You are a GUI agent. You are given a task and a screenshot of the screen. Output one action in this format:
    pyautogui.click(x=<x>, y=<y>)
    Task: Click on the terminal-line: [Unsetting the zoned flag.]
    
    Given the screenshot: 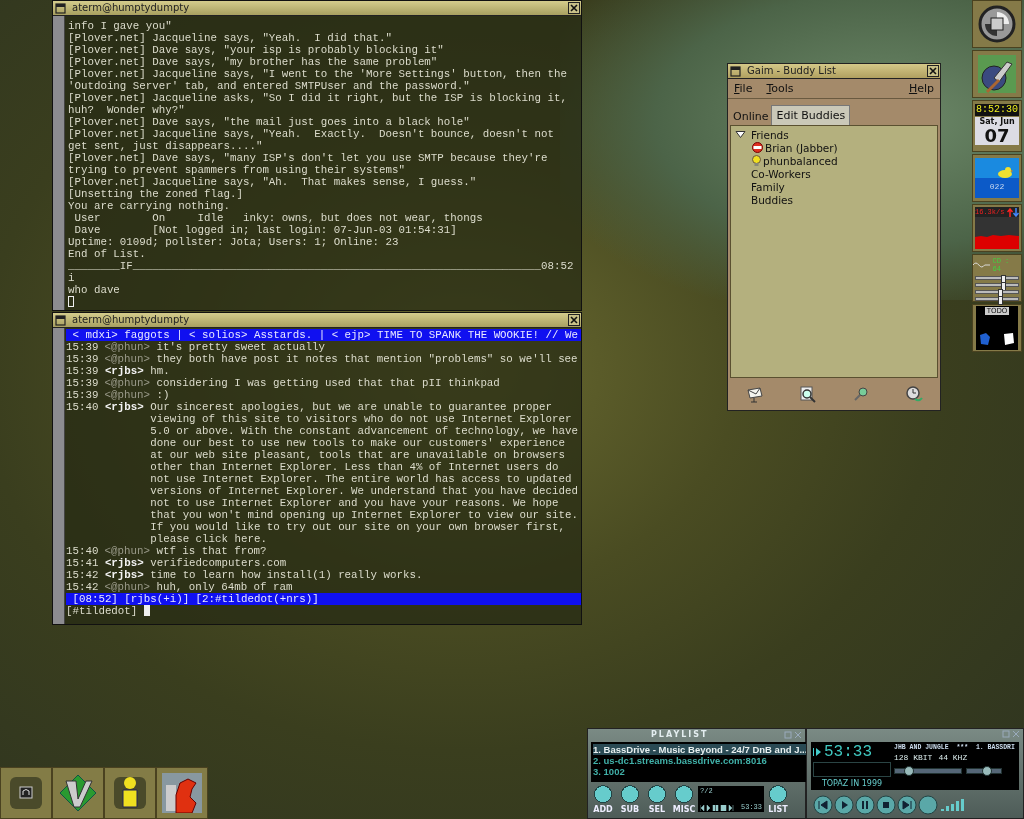 What is the action you would take?
    pyautogui.click(x=156, y=194)
    